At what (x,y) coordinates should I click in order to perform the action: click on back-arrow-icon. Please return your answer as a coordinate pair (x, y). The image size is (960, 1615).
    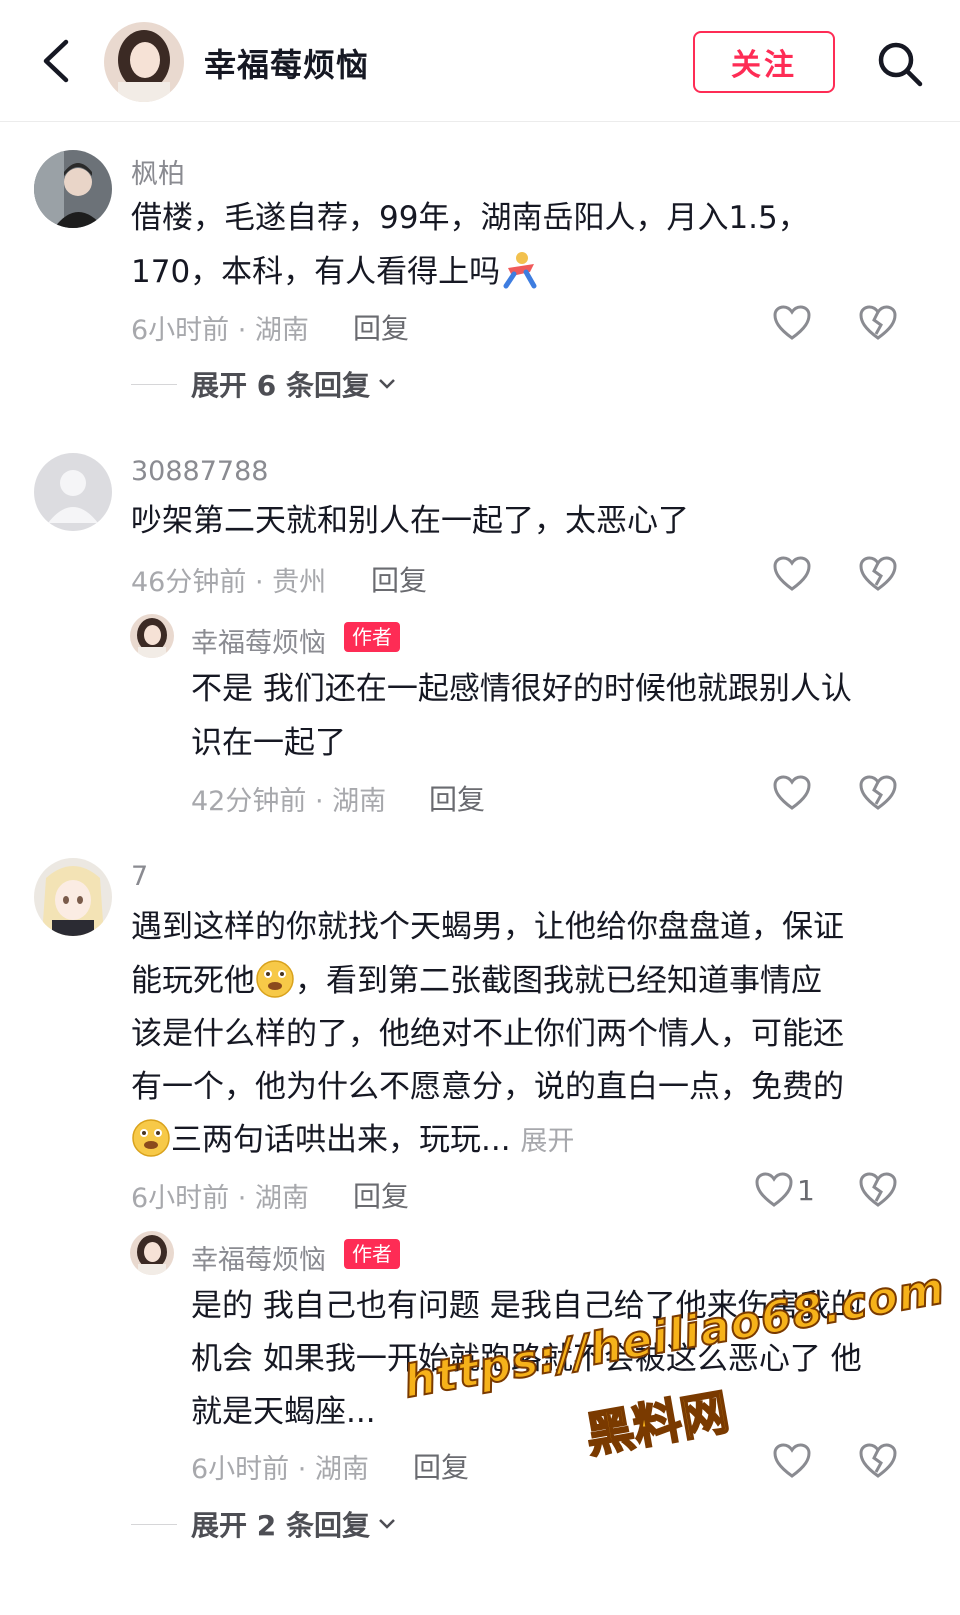
    Looking at the image, I should click on (56, 61).